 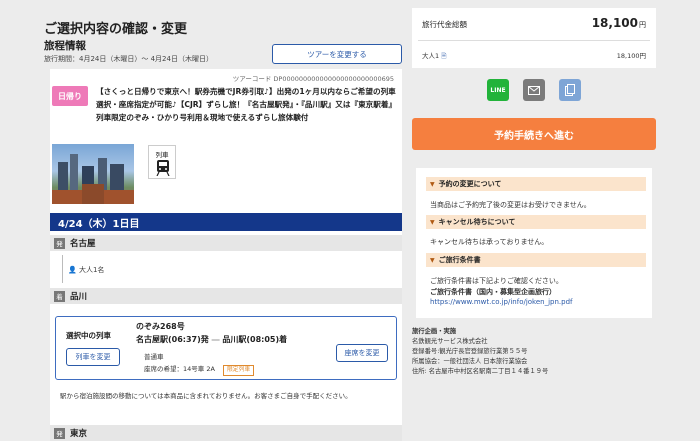 I want to click on itinerary-title: 旅程情報, so click(x=65, y=46).